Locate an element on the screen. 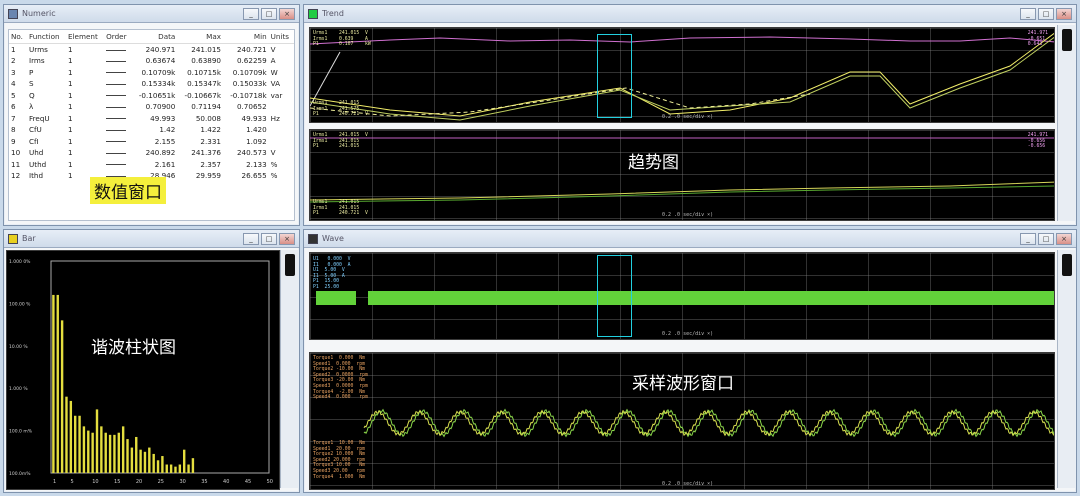 Image resolution: width=1080 pixels, height=496 pixels. cell-no: 5 is located at coordinates (13, 95).